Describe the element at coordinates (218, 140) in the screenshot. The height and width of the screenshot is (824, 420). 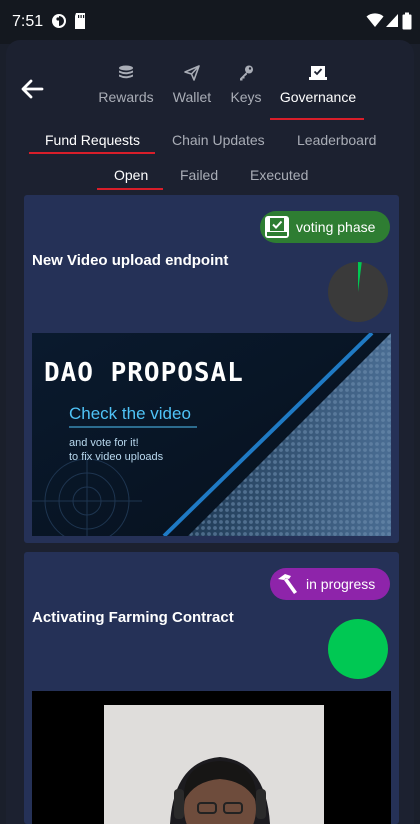
I see `subtab-chain-updates: Chain Updates` at that location.